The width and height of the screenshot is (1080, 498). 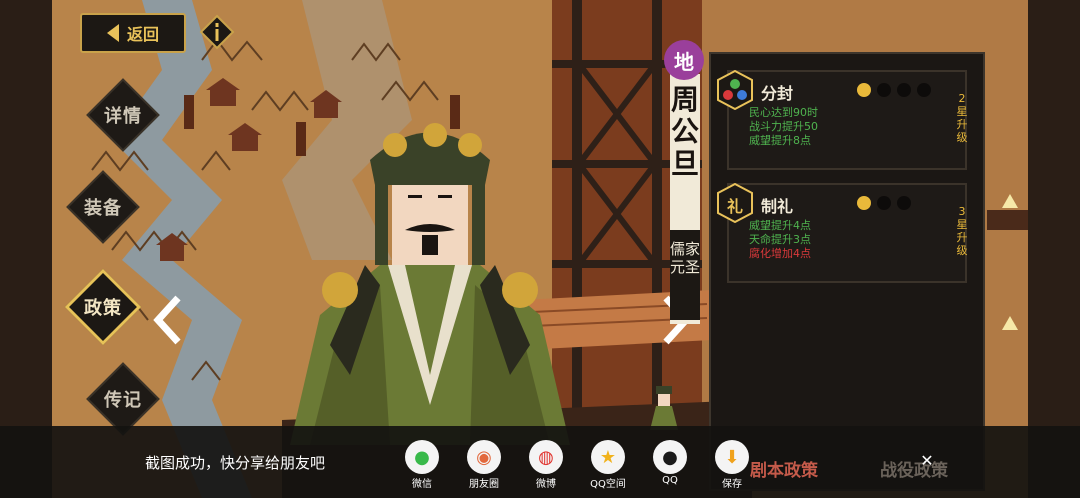 I want to click on weibo-icon: ◍, so click(x=546, y=457).